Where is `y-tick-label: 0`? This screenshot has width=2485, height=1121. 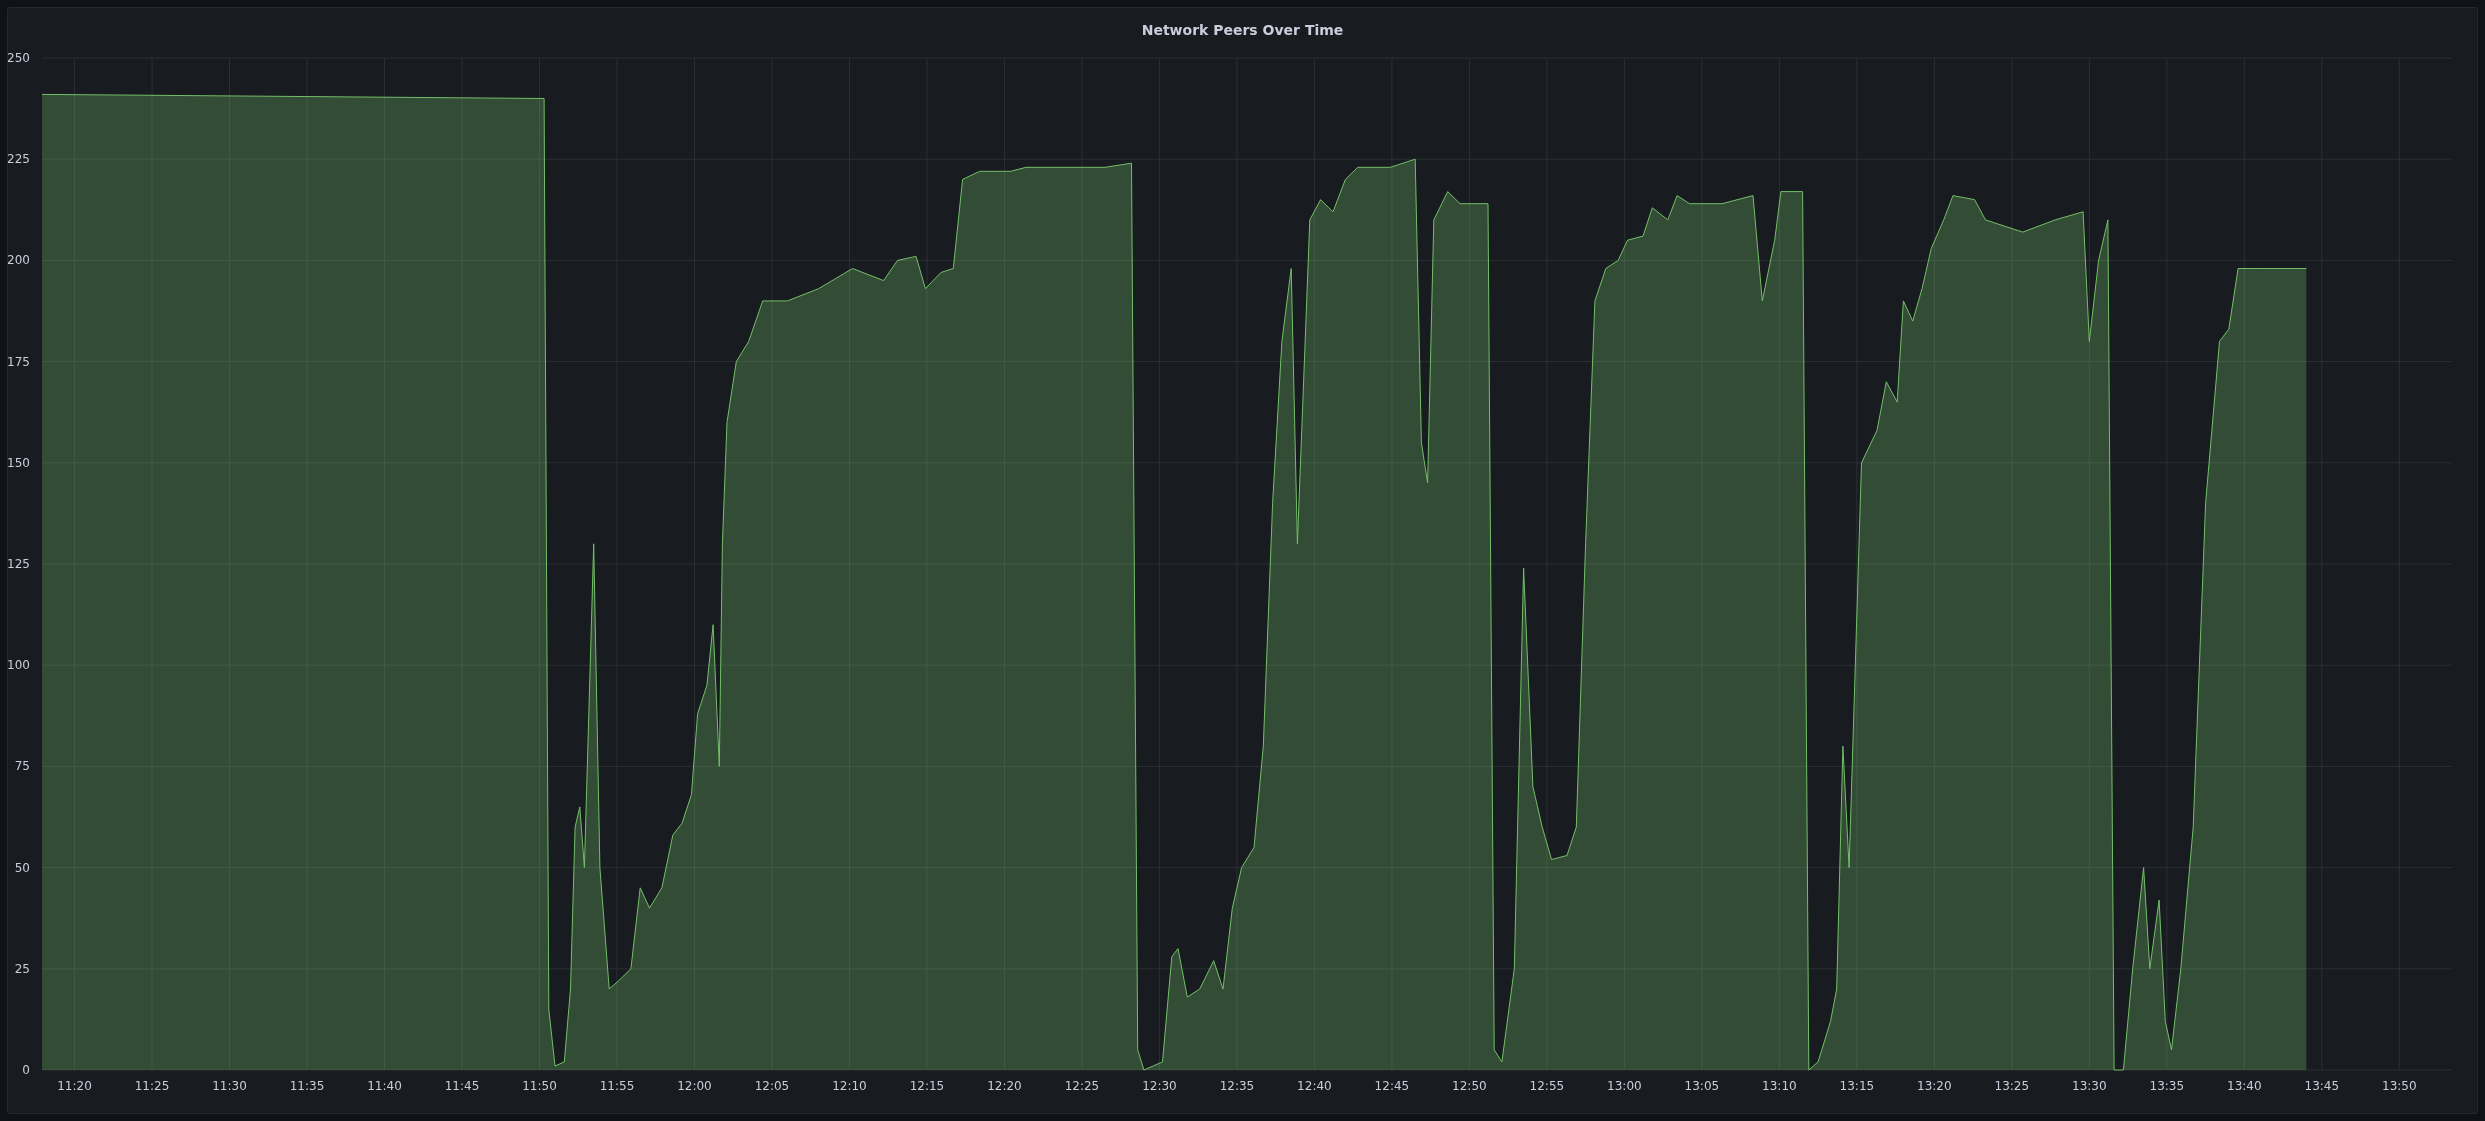 y-tick-label: 0 is located at coordinates (26, 1070).